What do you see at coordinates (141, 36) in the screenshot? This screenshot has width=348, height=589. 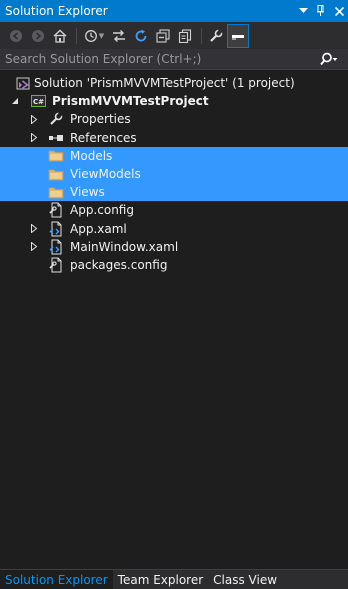 I see `refresh-icon` at bounding box center [141, 36].